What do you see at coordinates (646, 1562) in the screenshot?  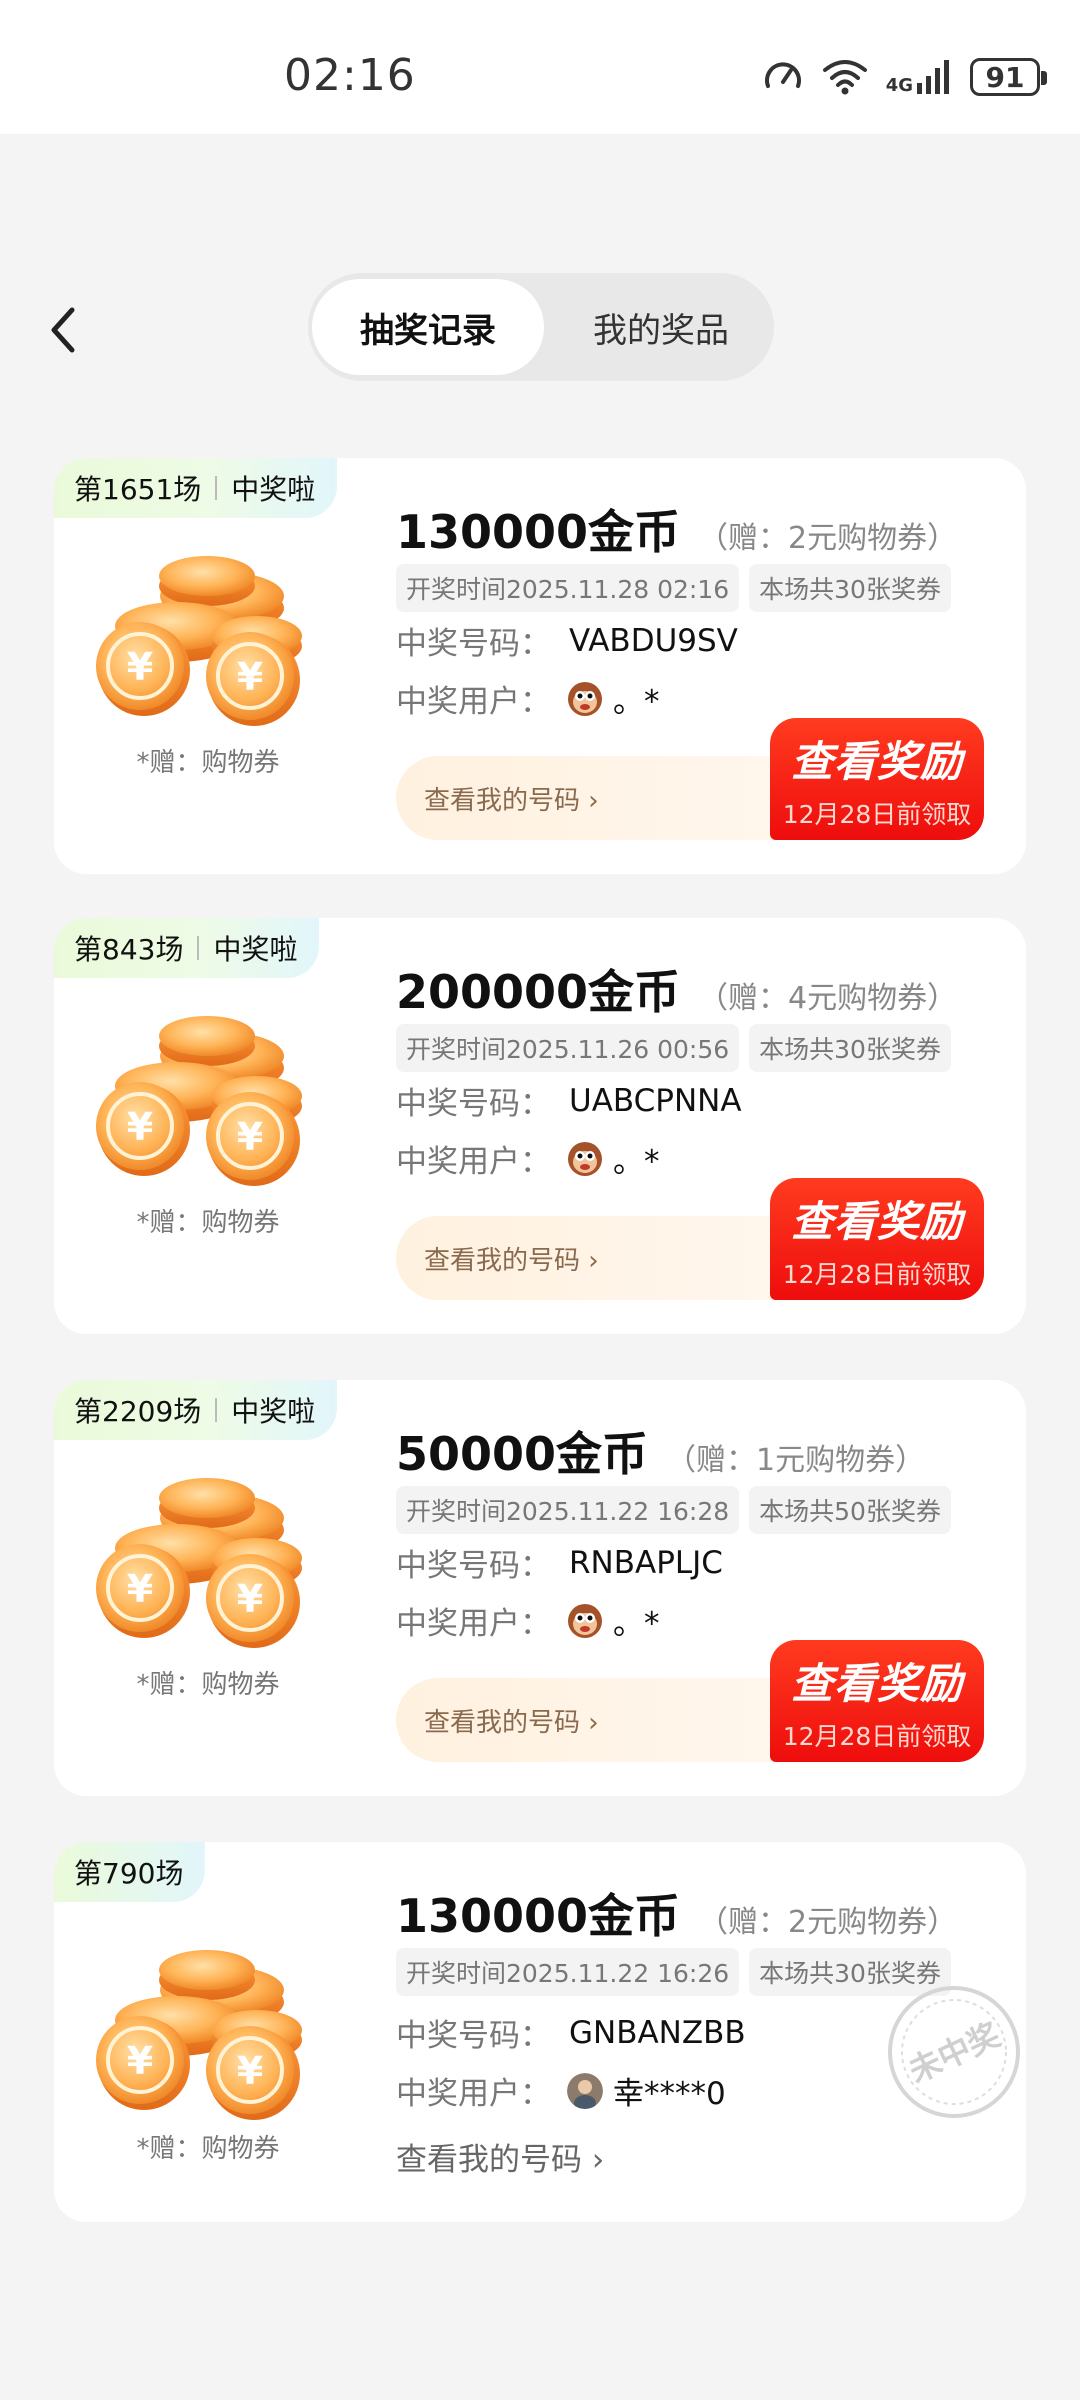 I see `winning-code: RNBAPLJC` at bounding box center [646, 1562].